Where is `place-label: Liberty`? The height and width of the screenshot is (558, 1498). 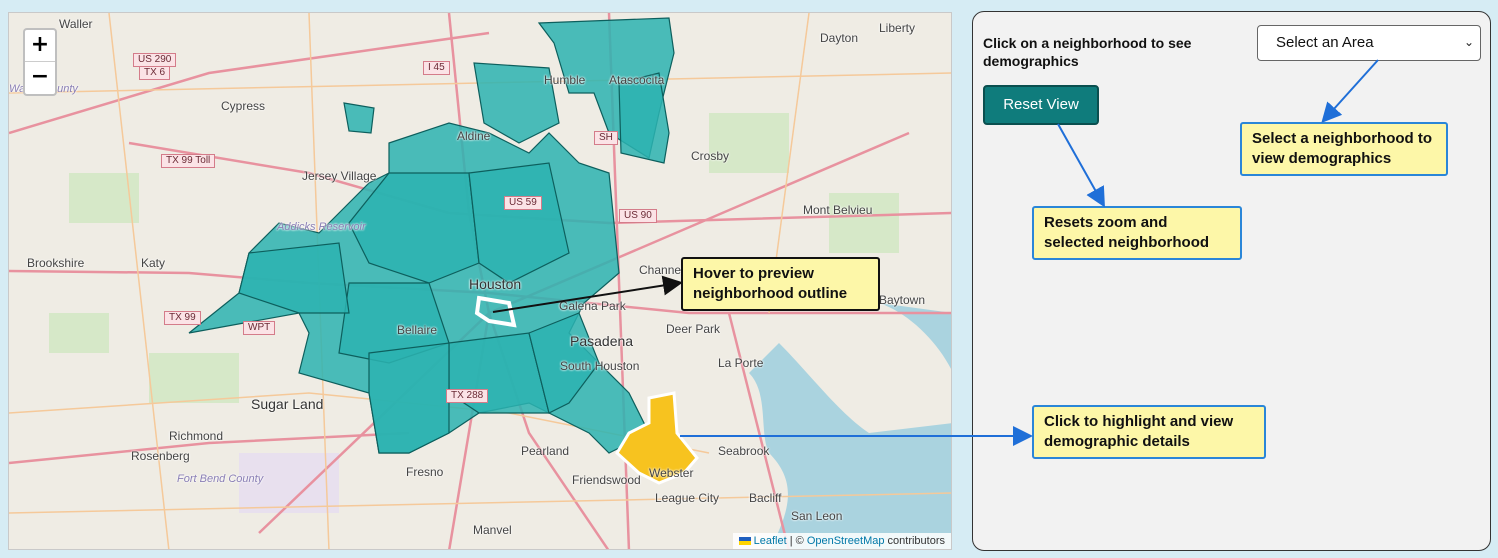 place-label: Liberty is located at coordinates (897, 28).